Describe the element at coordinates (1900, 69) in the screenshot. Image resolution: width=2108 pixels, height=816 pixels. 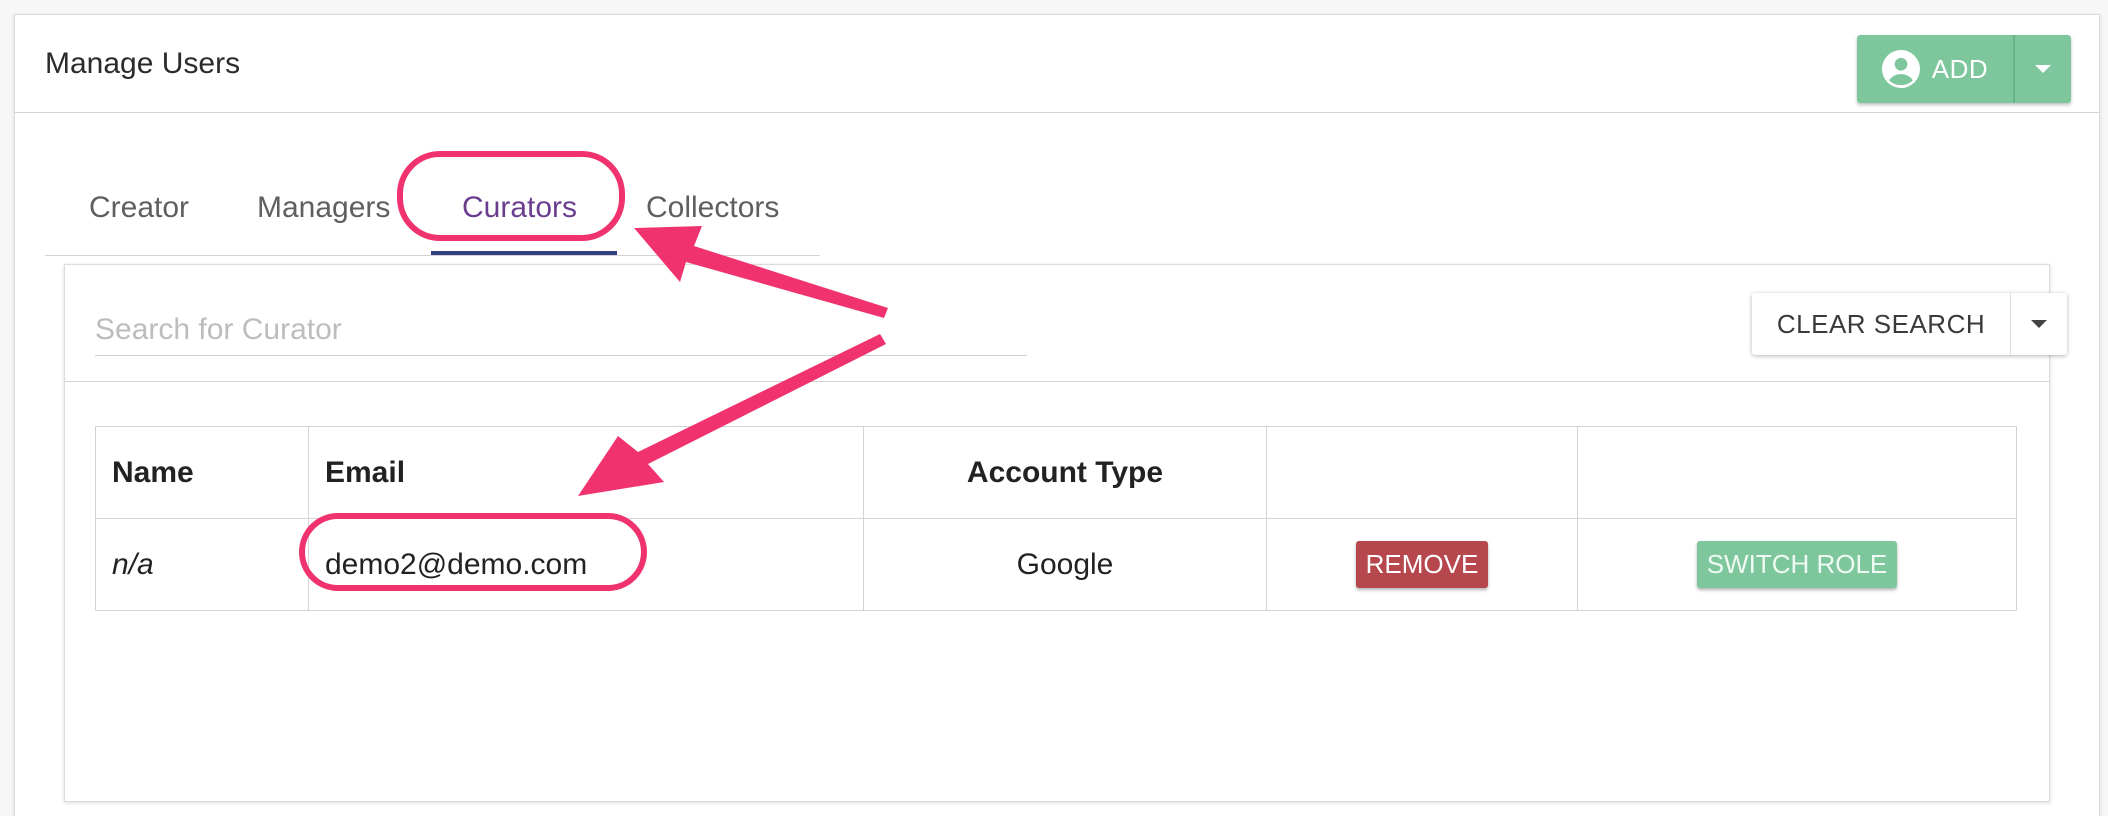
I see `account-circle-icon` at that location.